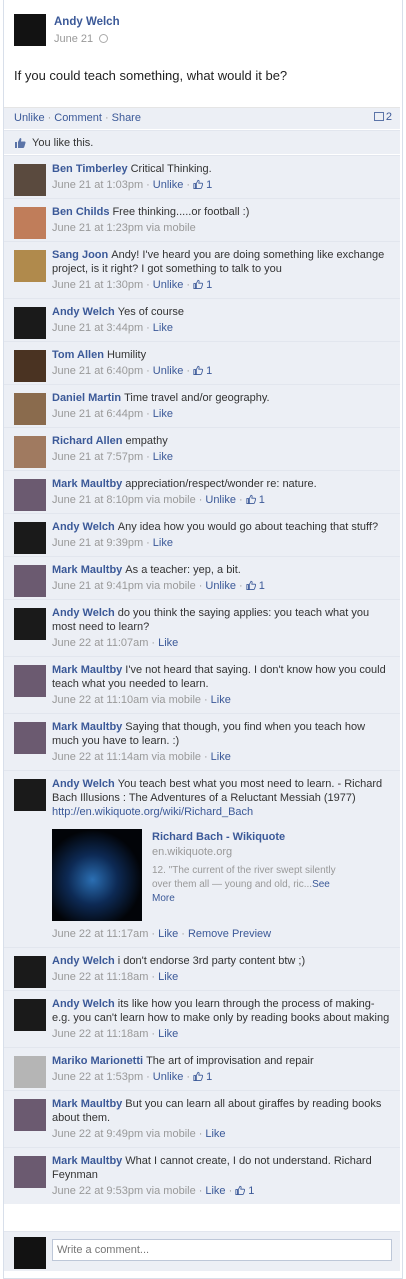 This screenshot has width=406, height=1279. Describe the element at coordinates (87, 22) in the screenshot. I see `author-name: Andy Welch` at that location.